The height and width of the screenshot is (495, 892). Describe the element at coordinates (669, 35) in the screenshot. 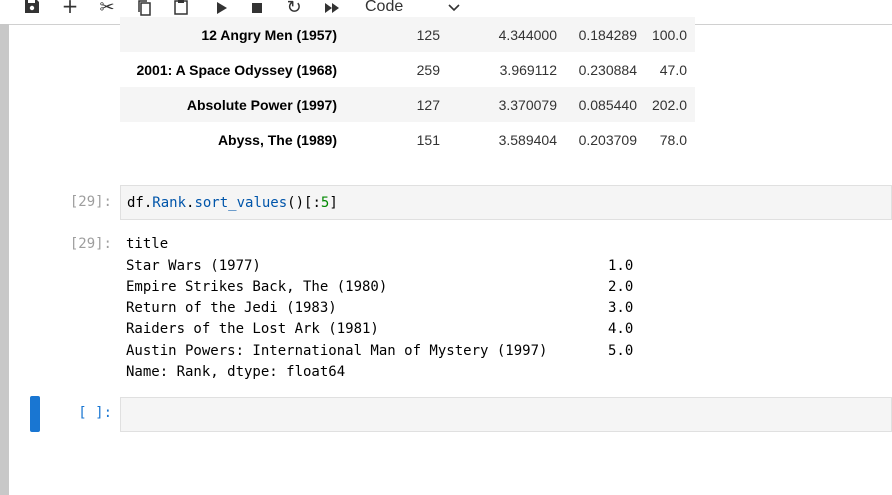

I see `cell-value: 100.0` at that location.